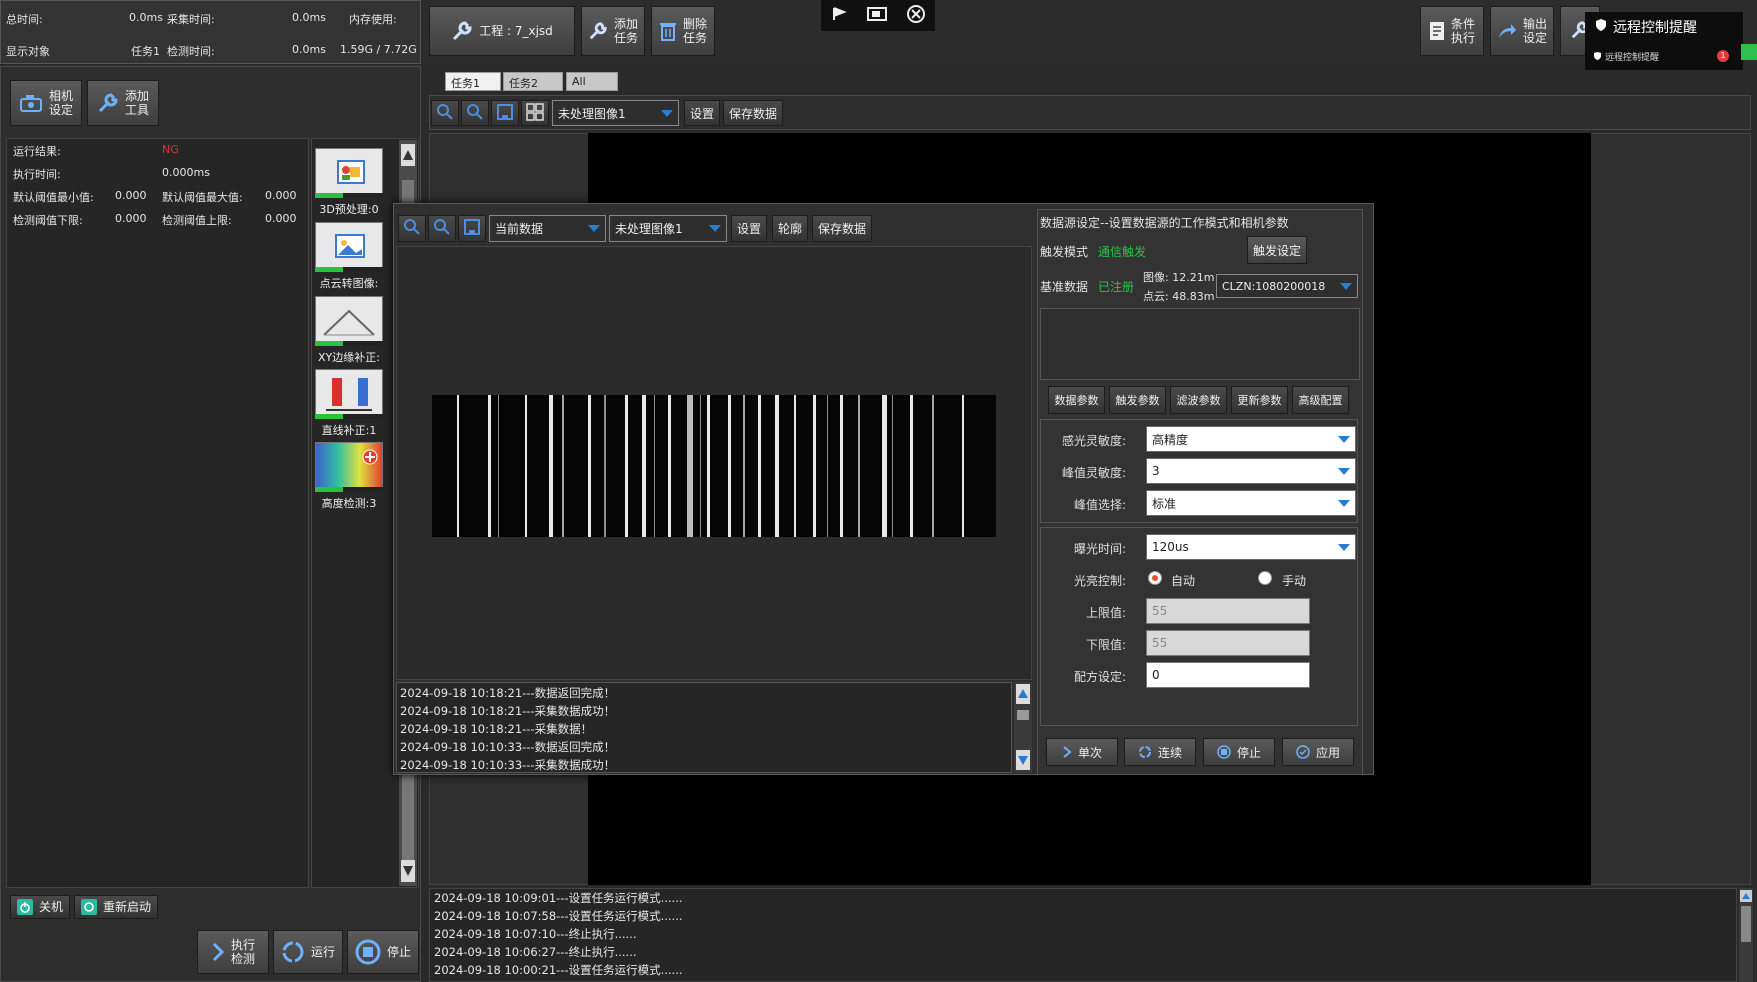 The width and height of the screenshot is (1757, 982). What do you see at coordinates (1251, 471) in the screenshot?
I see `peak-sensitivity-select: 3` at bounding box center [1251, 471].